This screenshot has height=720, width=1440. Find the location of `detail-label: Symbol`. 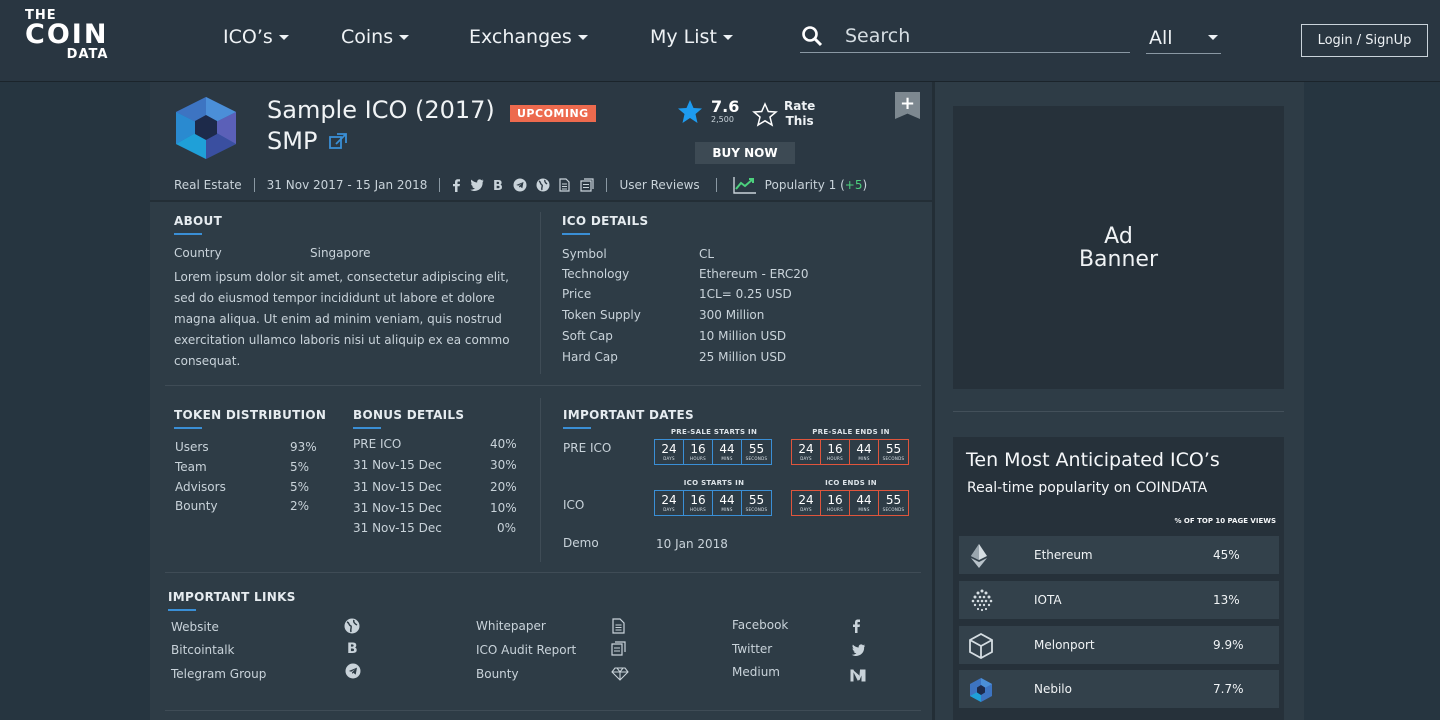

detail-label: Symbol is located at coordinates (584, 254).